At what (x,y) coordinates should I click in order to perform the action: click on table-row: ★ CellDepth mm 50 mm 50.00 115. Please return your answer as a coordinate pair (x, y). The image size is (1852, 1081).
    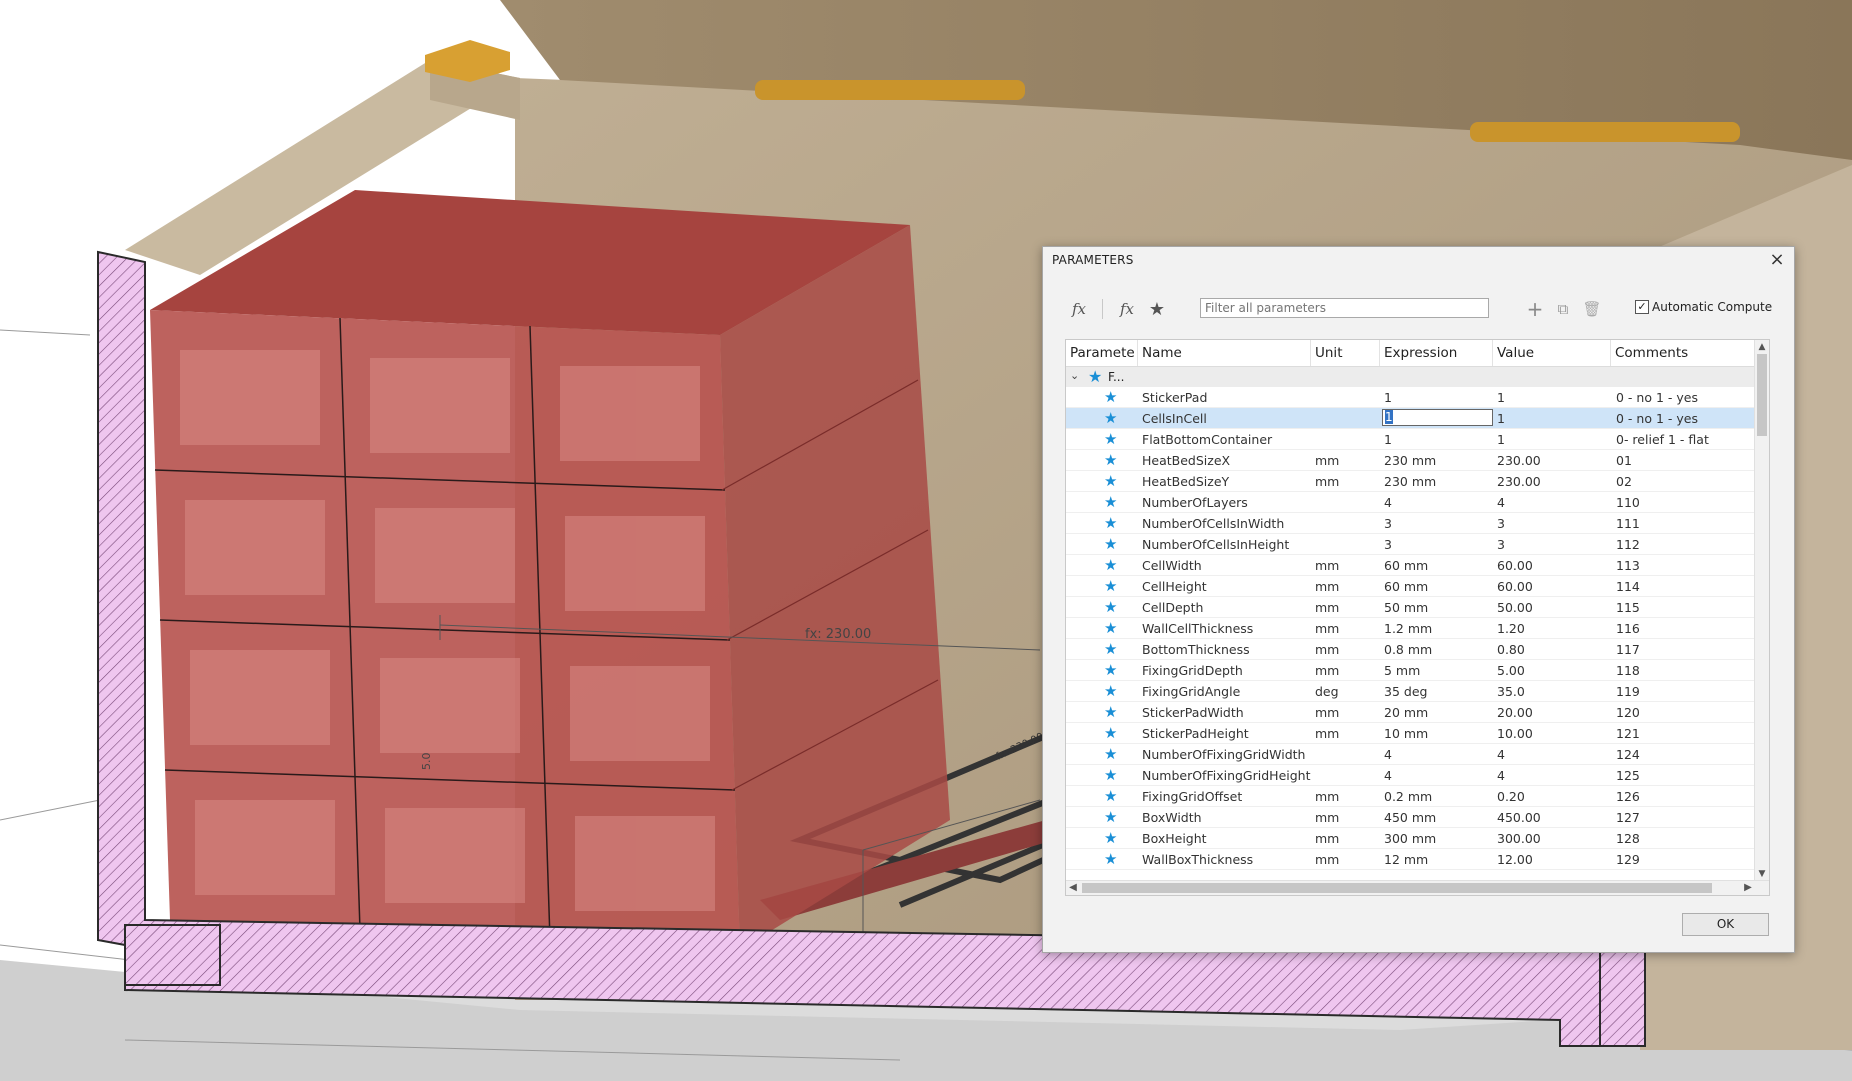
    Looking at the image, I should click on (1410, 607).